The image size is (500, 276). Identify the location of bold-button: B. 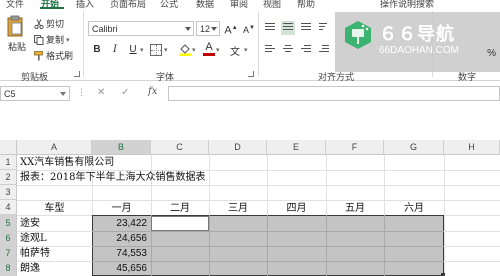
(97, 50).